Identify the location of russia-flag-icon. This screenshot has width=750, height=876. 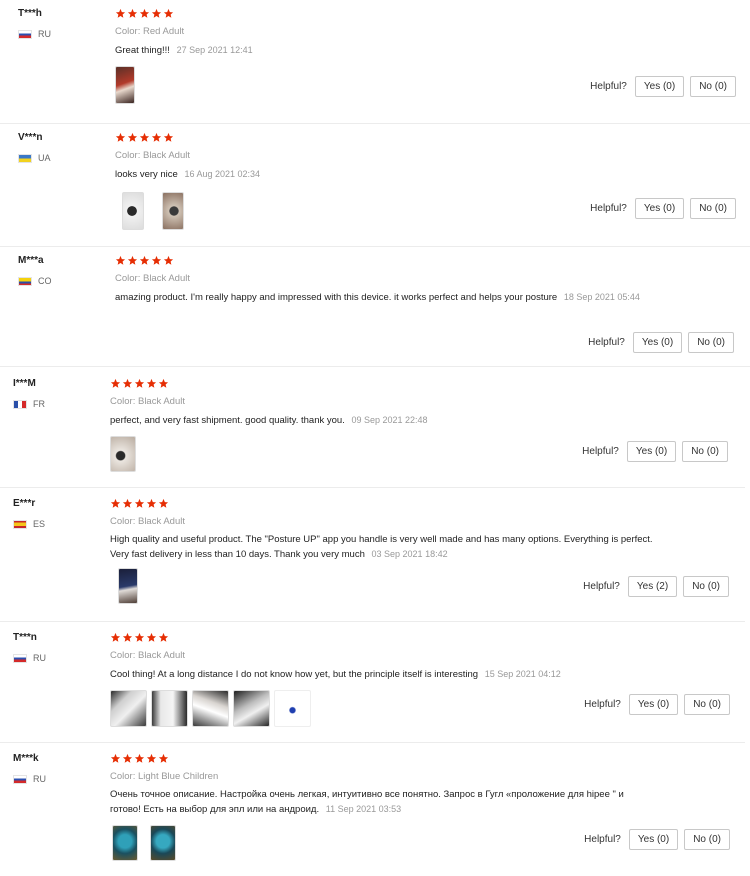
(20, 658).